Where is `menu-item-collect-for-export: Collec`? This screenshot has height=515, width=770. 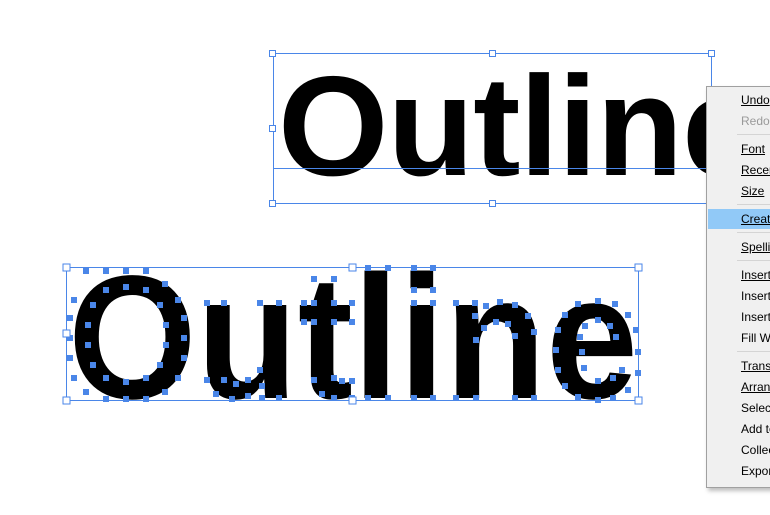 menu-item-collect-for-export: Collec is located at coordinates (739, 450).